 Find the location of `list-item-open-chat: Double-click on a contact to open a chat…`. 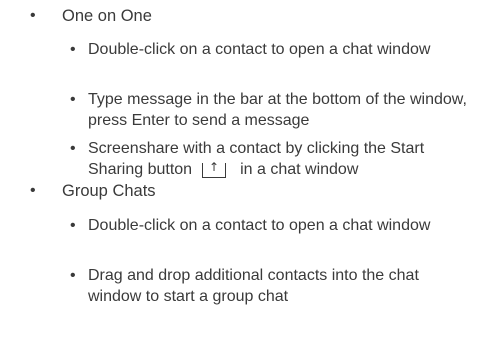

list-item-open-chat: Double-click on a contact to open a chat… is located at coordinates (259, 49).